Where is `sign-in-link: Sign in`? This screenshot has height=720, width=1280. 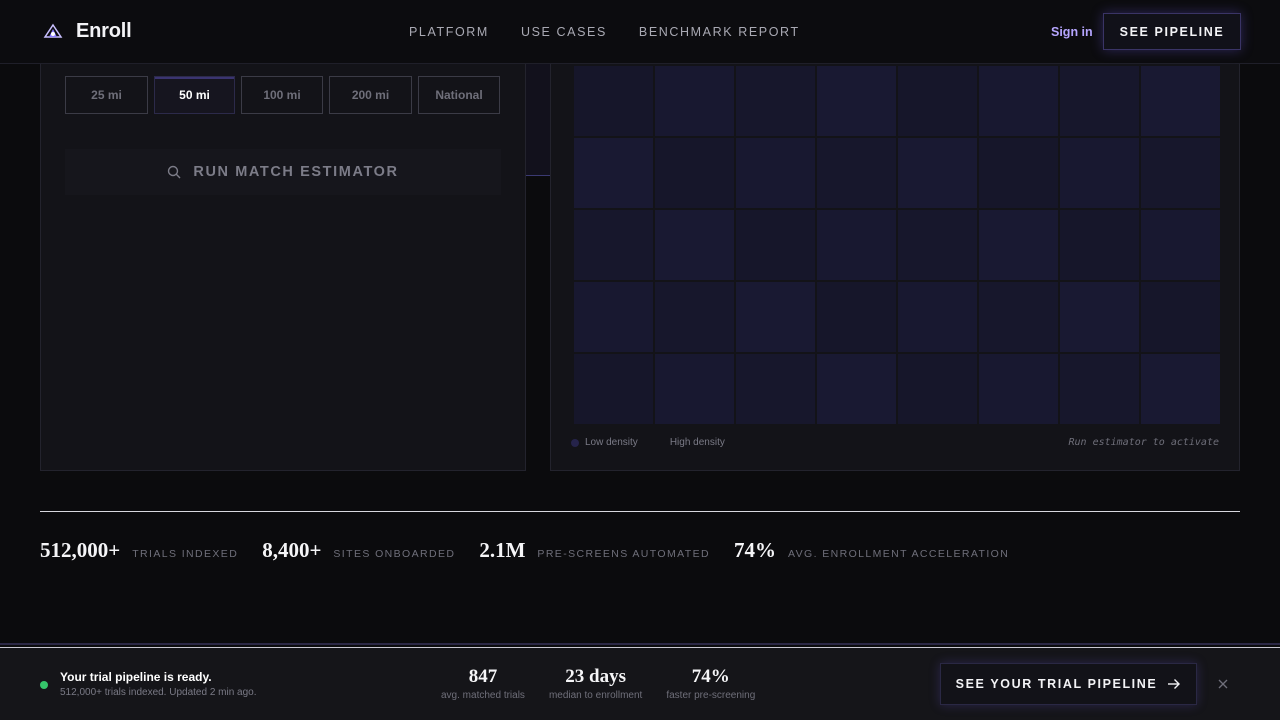 sign-in-link: Sign in is located at coordinates (1072, 32).